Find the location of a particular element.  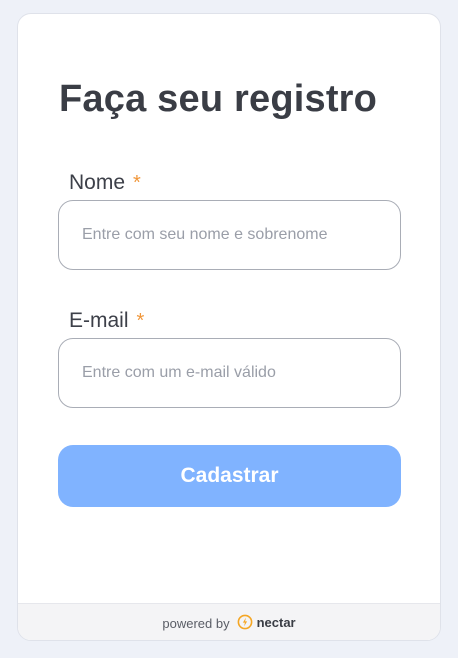

submit-button: Cadastrar is located at coordinates (229, 476).